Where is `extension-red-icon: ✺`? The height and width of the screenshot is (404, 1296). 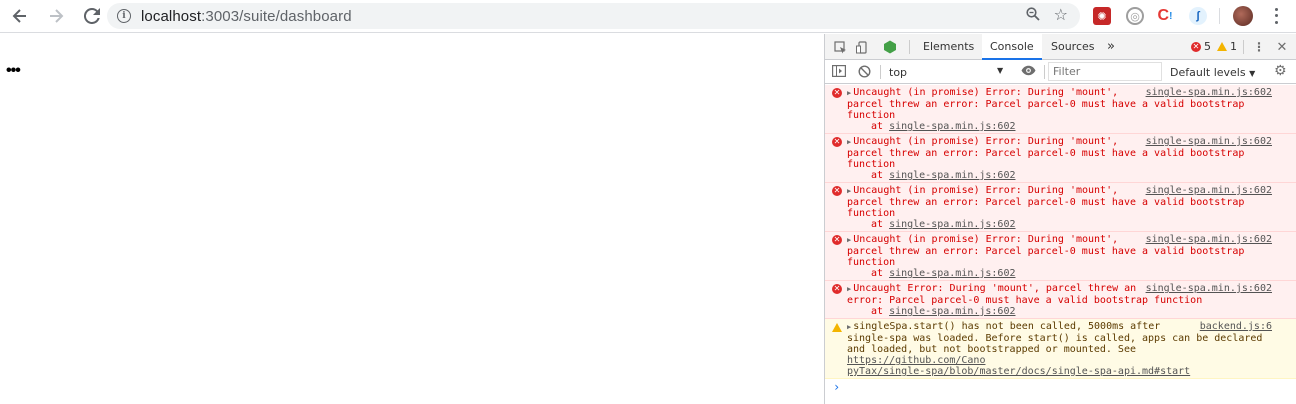
extension-red-icon: ✺ is located at coordinates (1102, 16).